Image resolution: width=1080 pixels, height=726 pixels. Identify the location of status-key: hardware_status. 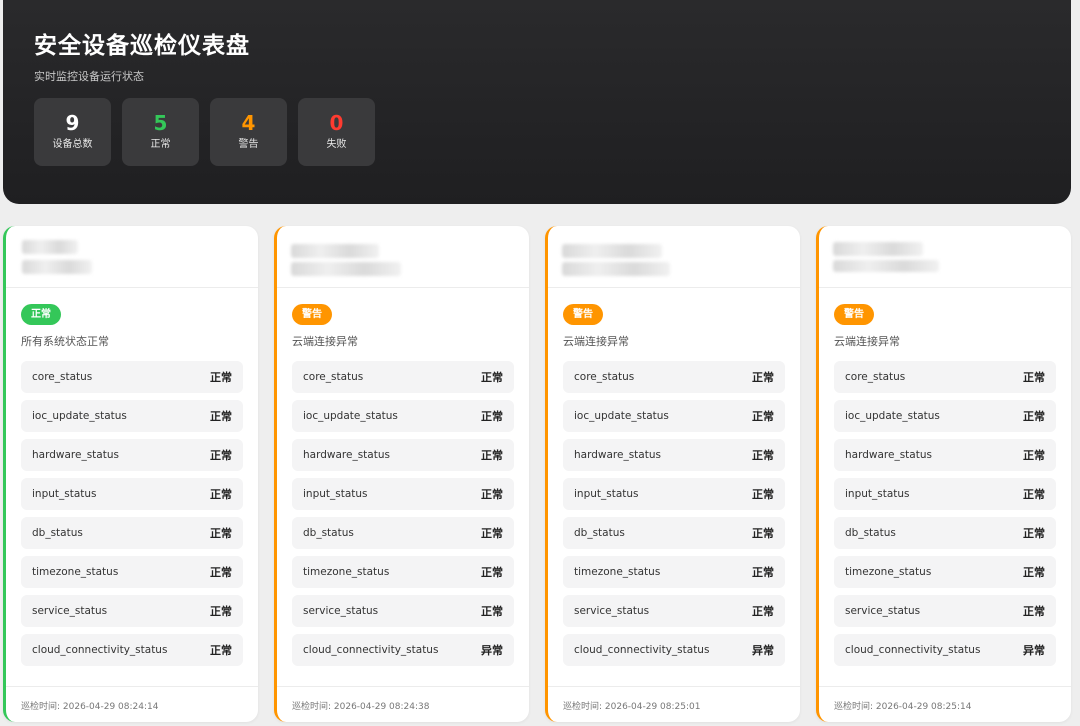
(75, 455).